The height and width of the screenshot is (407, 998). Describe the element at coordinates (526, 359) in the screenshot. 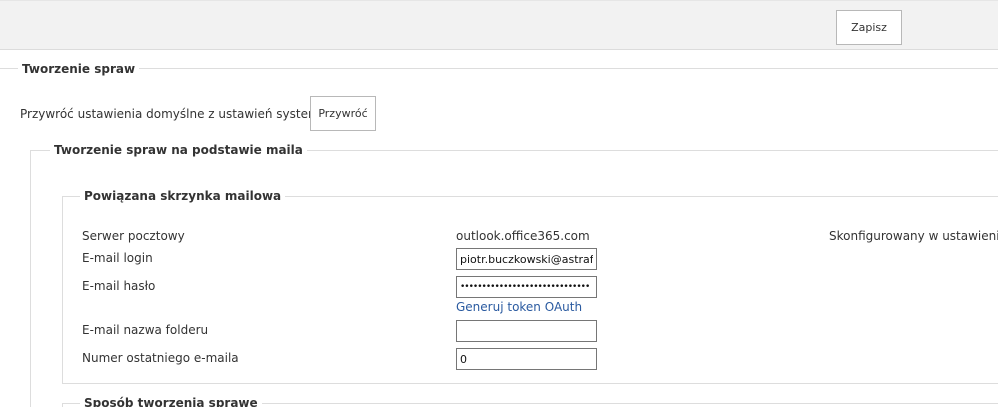

I see `last-email-input` at that location.